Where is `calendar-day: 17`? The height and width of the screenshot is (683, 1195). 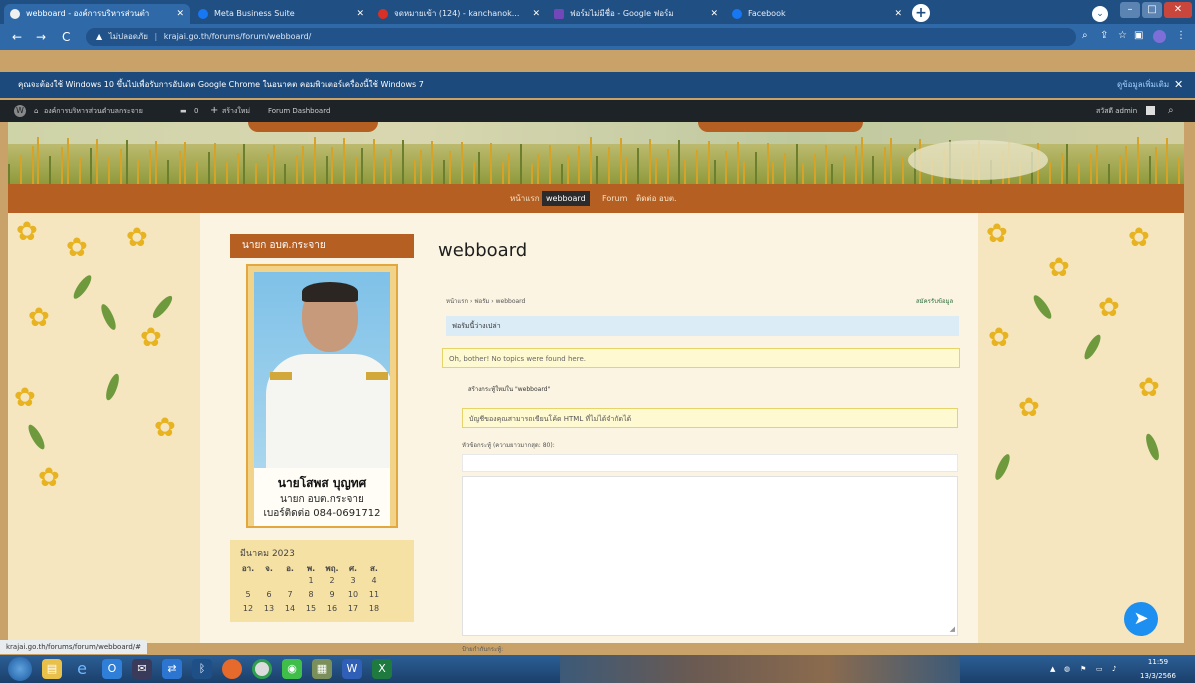
calendar-day: 17 is located at coordinates (353, 608).